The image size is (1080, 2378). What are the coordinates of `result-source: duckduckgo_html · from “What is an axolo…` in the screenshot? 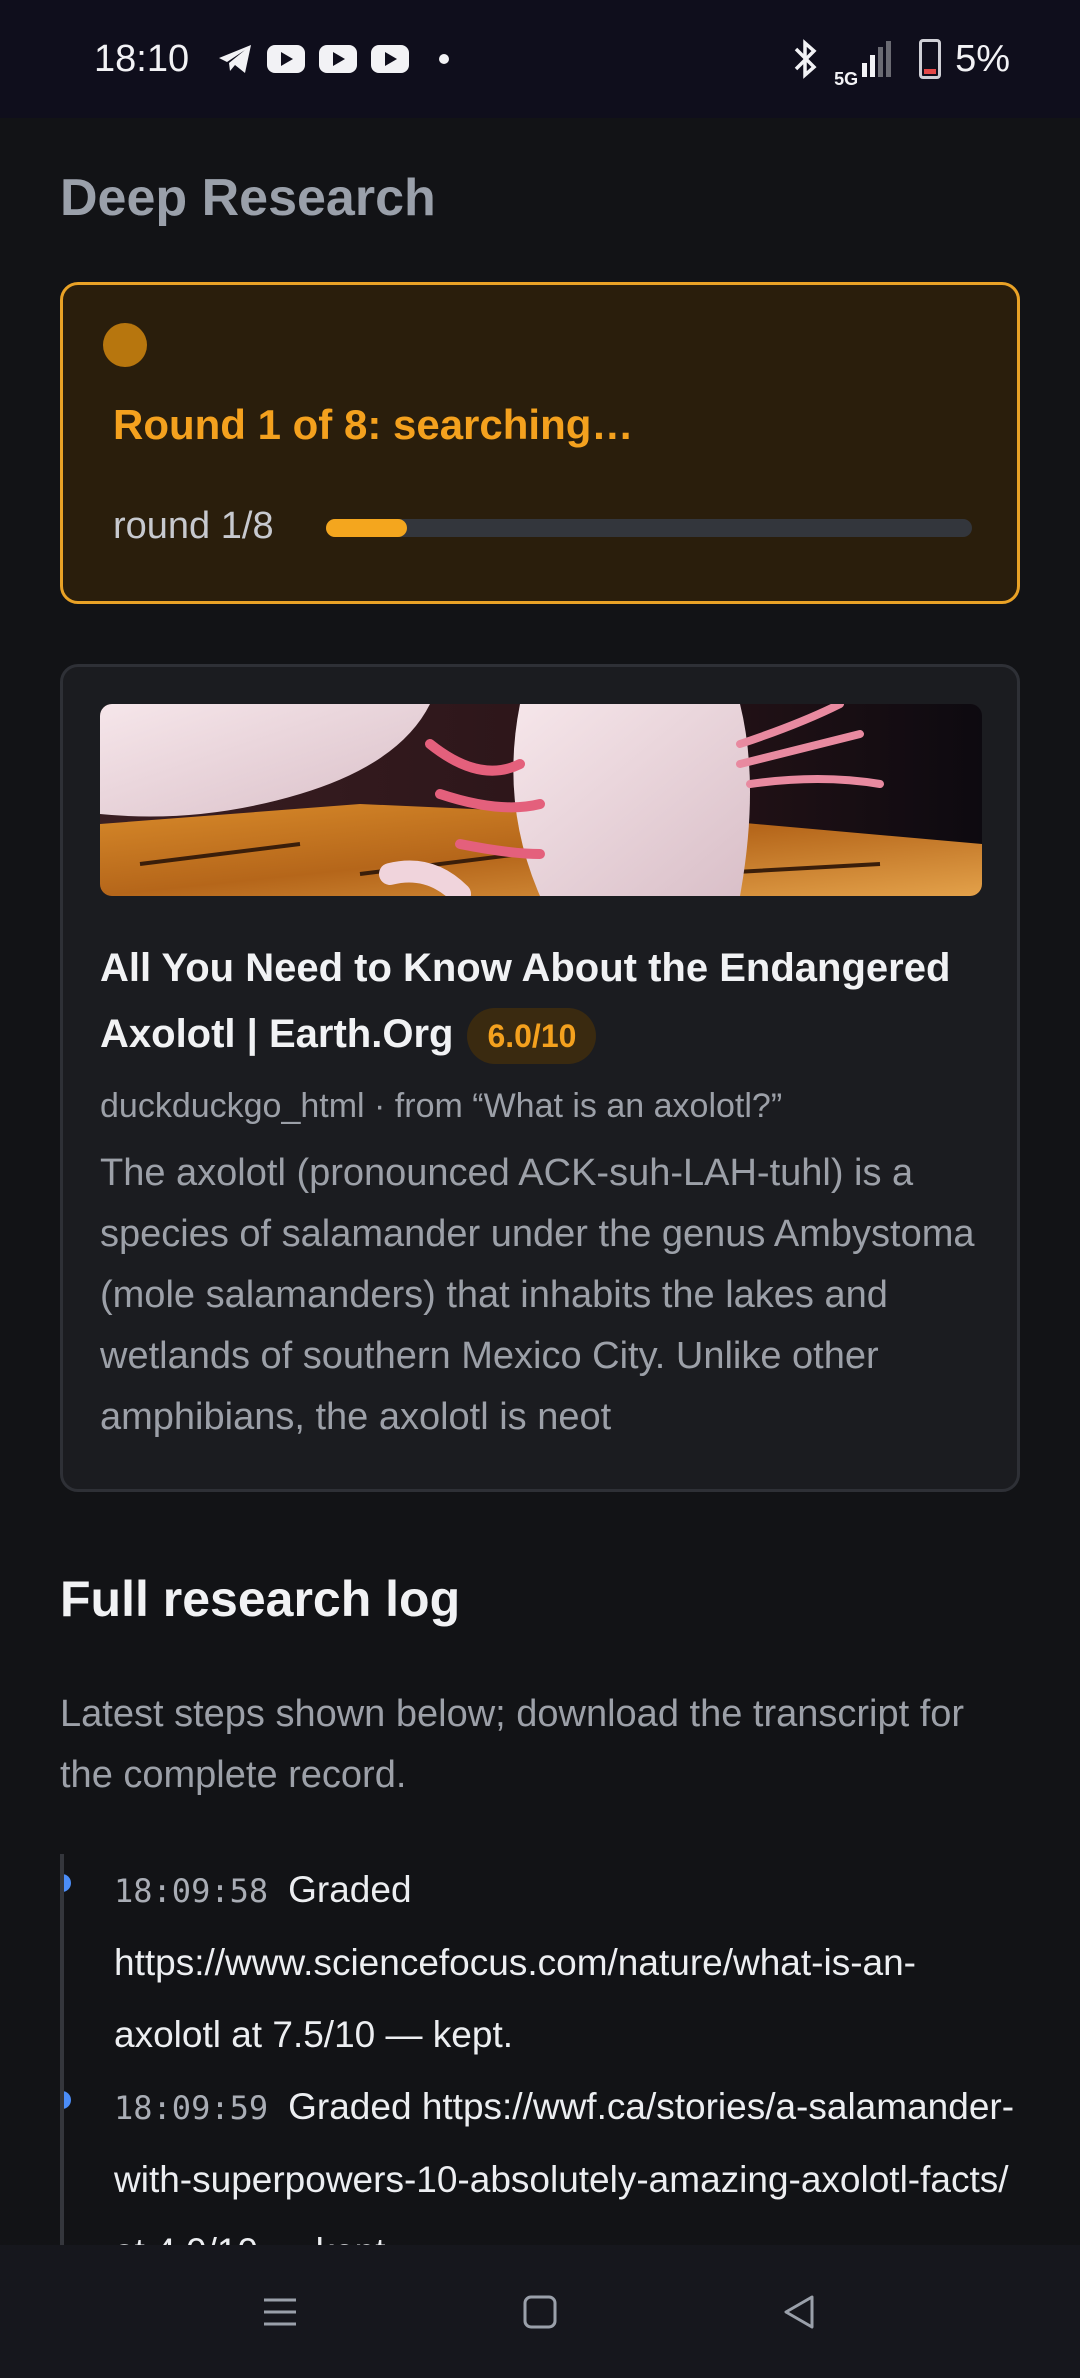 It's located at (441, 1106).